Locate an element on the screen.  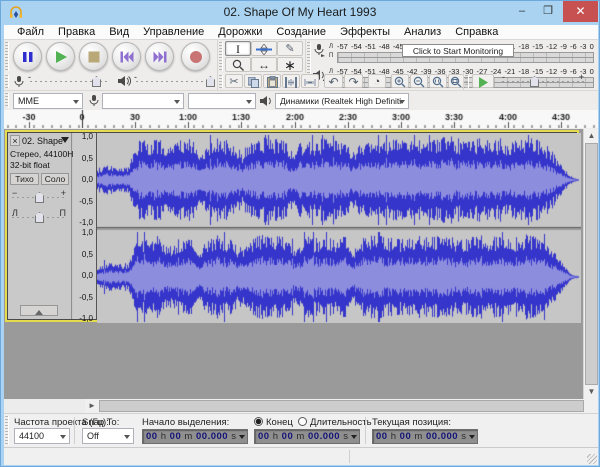
gain-slider: − + is located at coordinates (39, 195).